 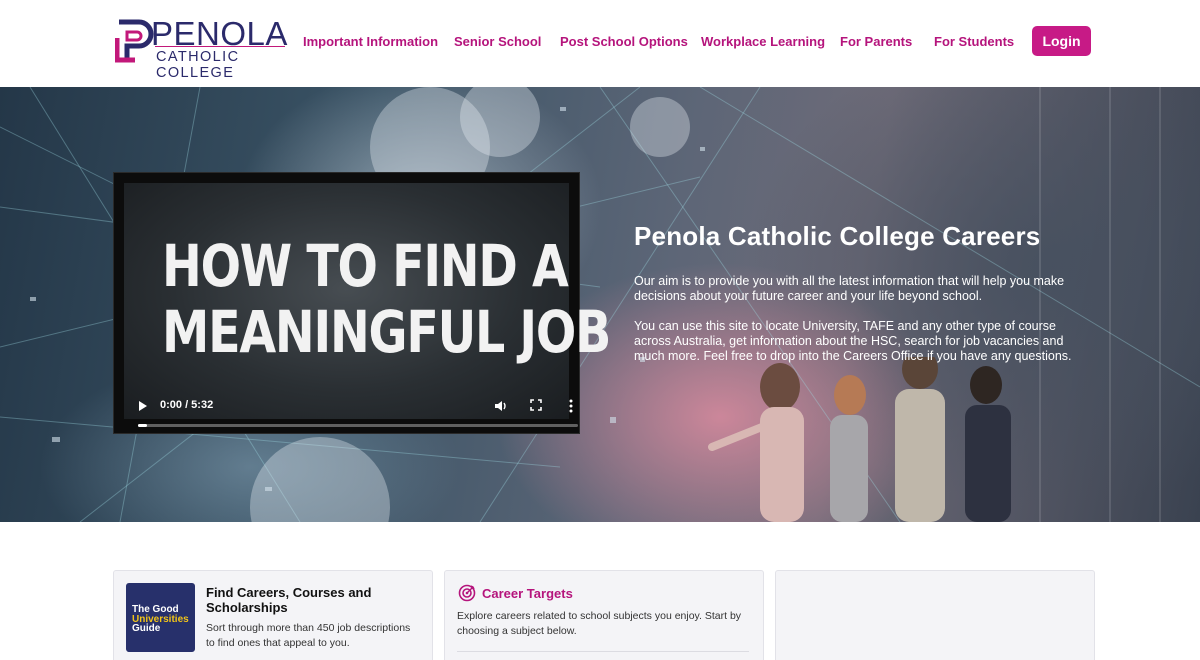 I want to click on logo-mark-icon, so click(x=134, y=41).